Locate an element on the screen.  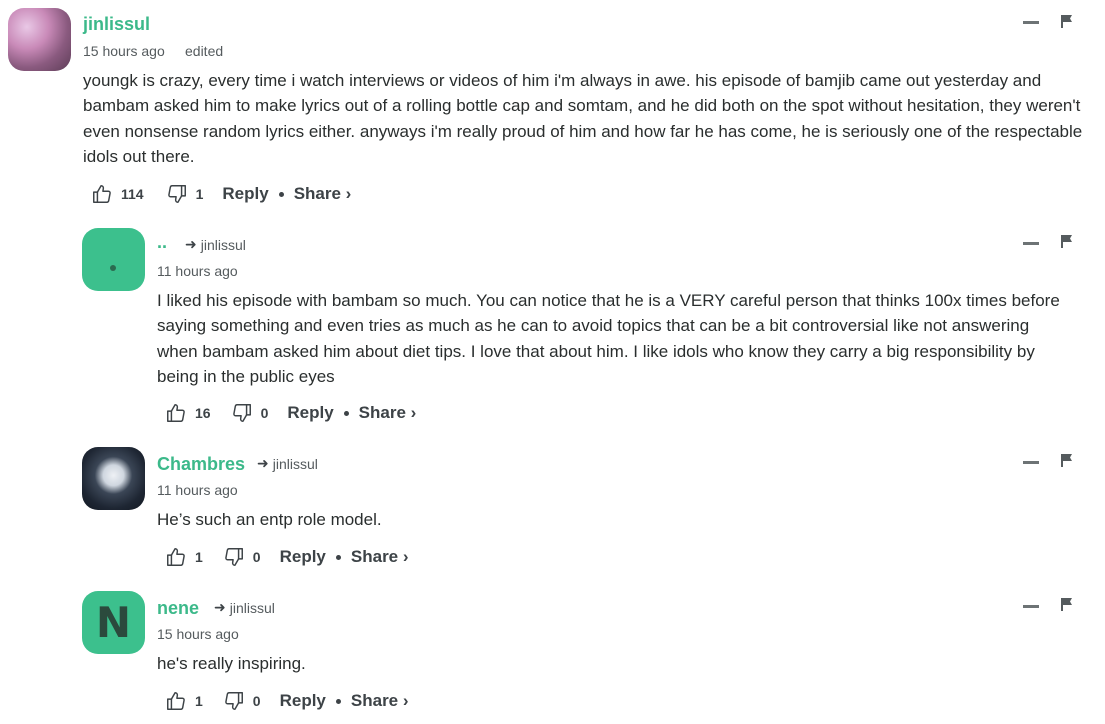
upvote-count: 114 is located at coordinates (132, 194).